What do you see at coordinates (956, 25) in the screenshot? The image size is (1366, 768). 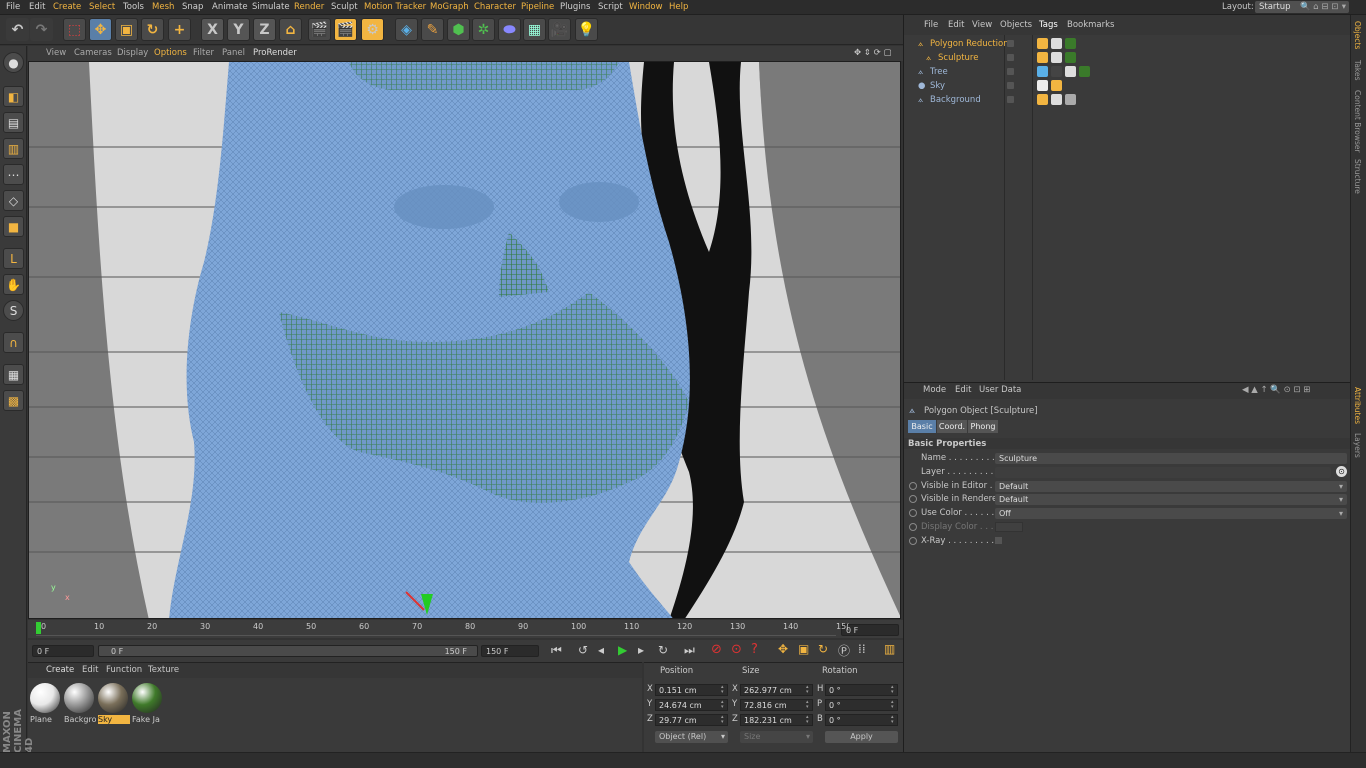 I see `objects-menu-edit: Edit` at bounding box center [956, 25].